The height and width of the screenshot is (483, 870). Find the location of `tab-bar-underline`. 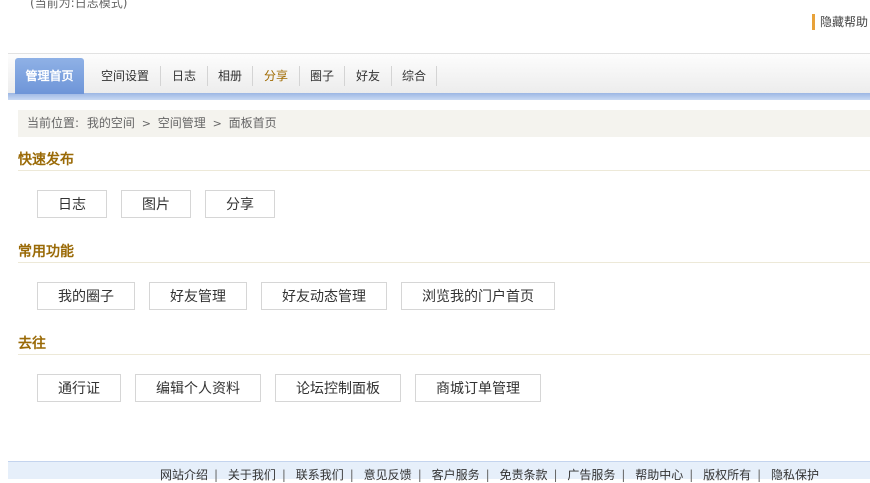

tab-bar-underline is located at coordinates (439, 96).